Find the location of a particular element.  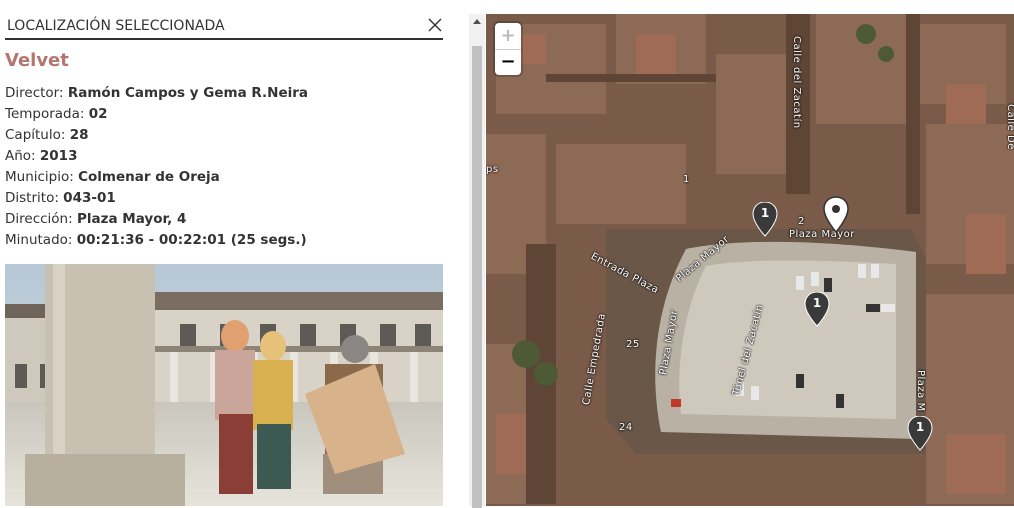

detail-season: Temporada: 02 is located at coordinates (156, 114).